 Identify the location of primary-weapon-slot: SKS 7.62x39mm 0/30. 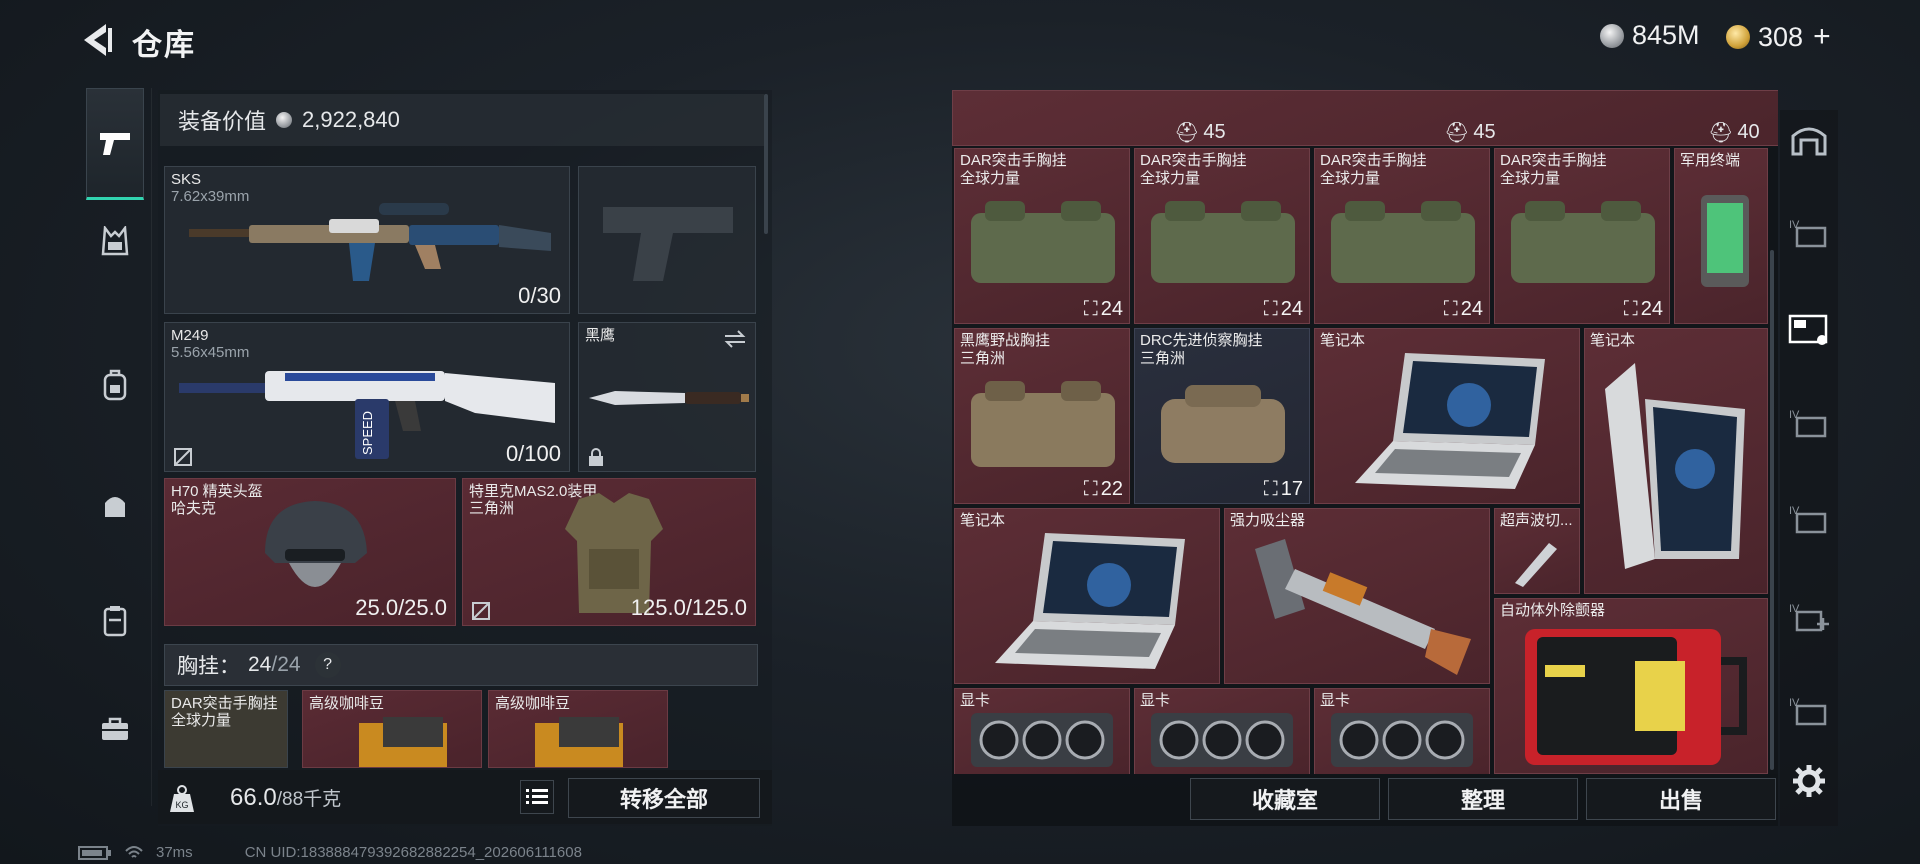
(367, 240).